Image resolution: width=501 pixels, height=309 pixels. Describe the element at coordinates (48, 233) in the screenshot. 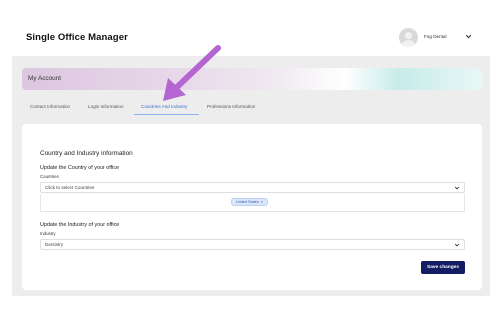

I see `industry-label: Industry` at that location.